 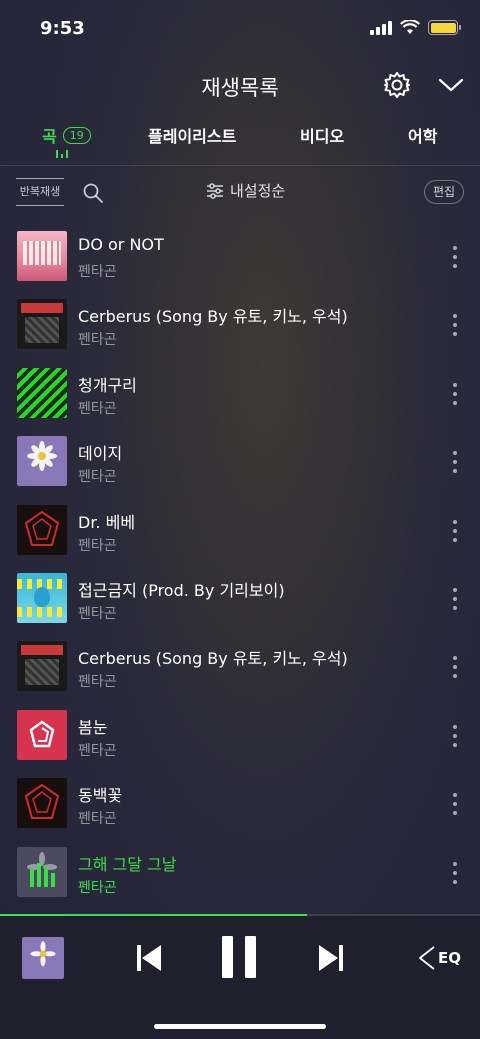 What do you see at coordinates (227, 957) in the screenshot?
I see `pause-icon` at bounding box center [227, 957].